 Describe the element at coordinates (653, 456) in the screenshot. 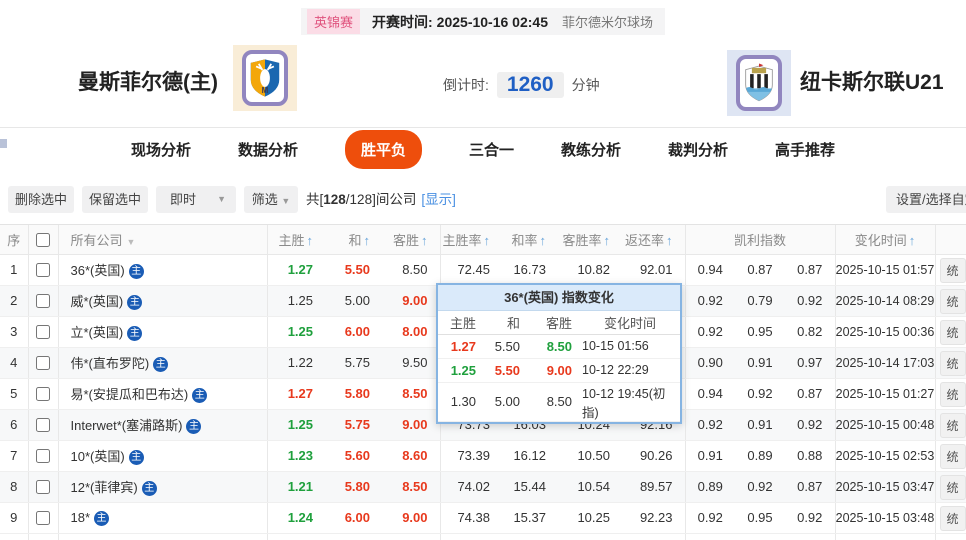

I see `return-rate-cell: 90.26` at that location.